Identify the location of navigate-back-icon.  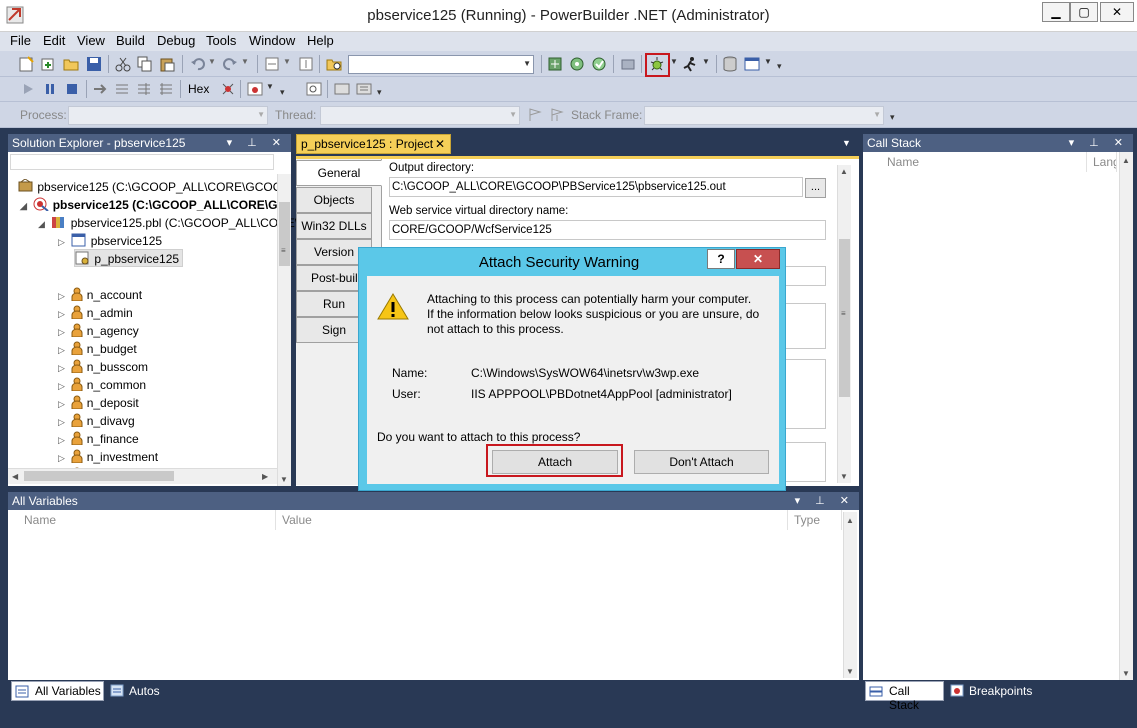
(272, 64).